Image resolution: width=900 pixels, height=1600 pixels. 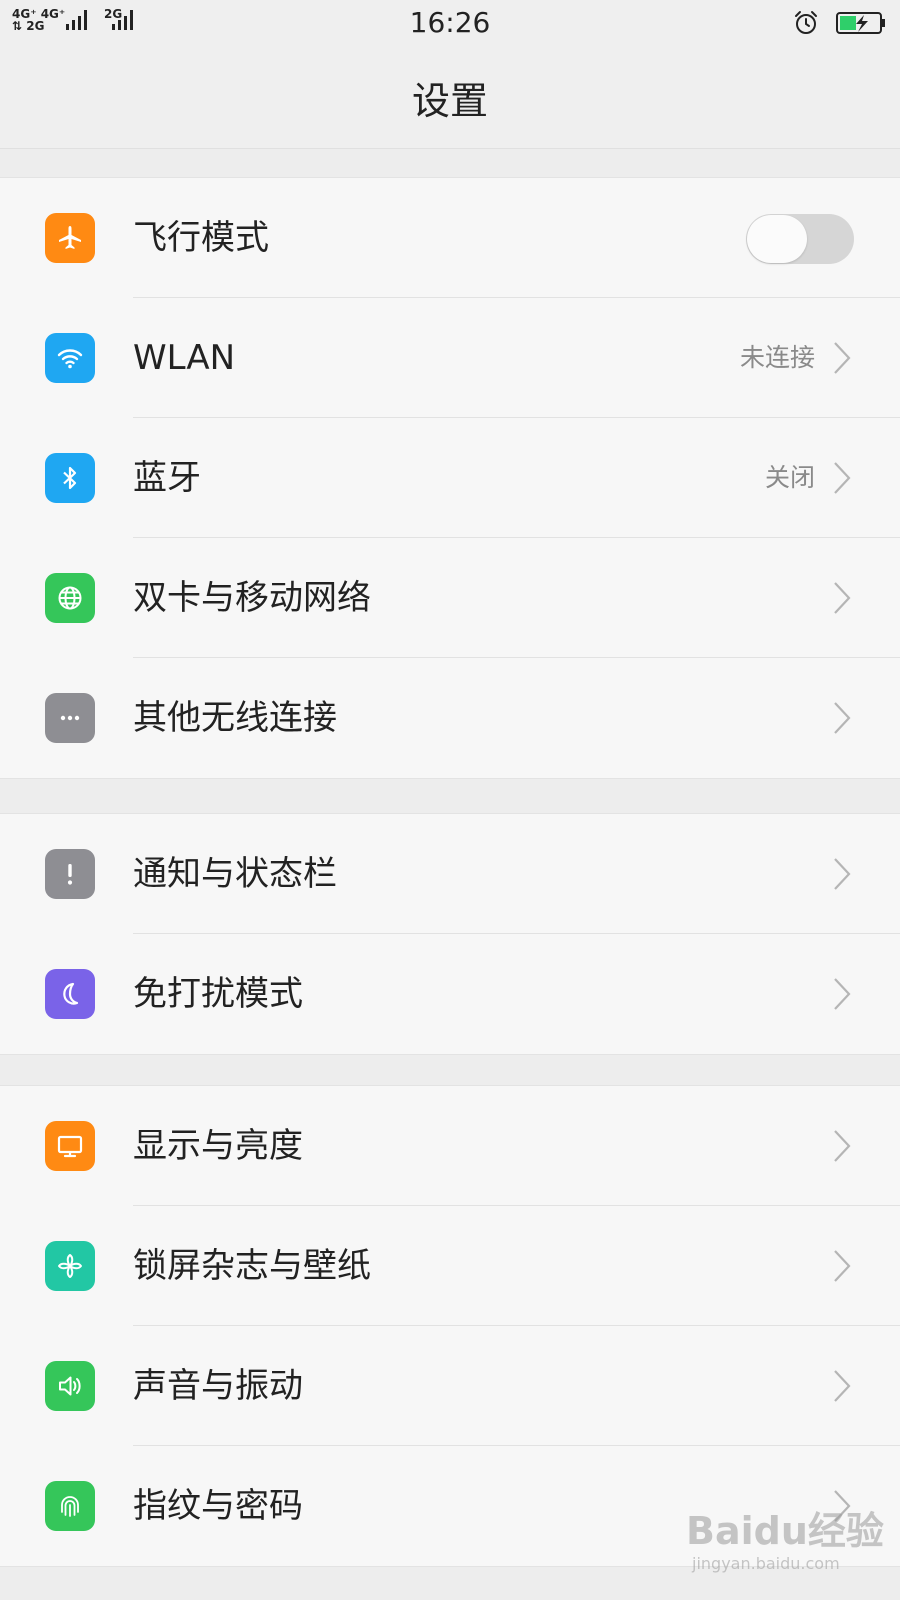 What do you see at coordinates (218, 994) in the screenshot?
I see `setting-label: 免打扰模式` at bounding box center [218, 994].